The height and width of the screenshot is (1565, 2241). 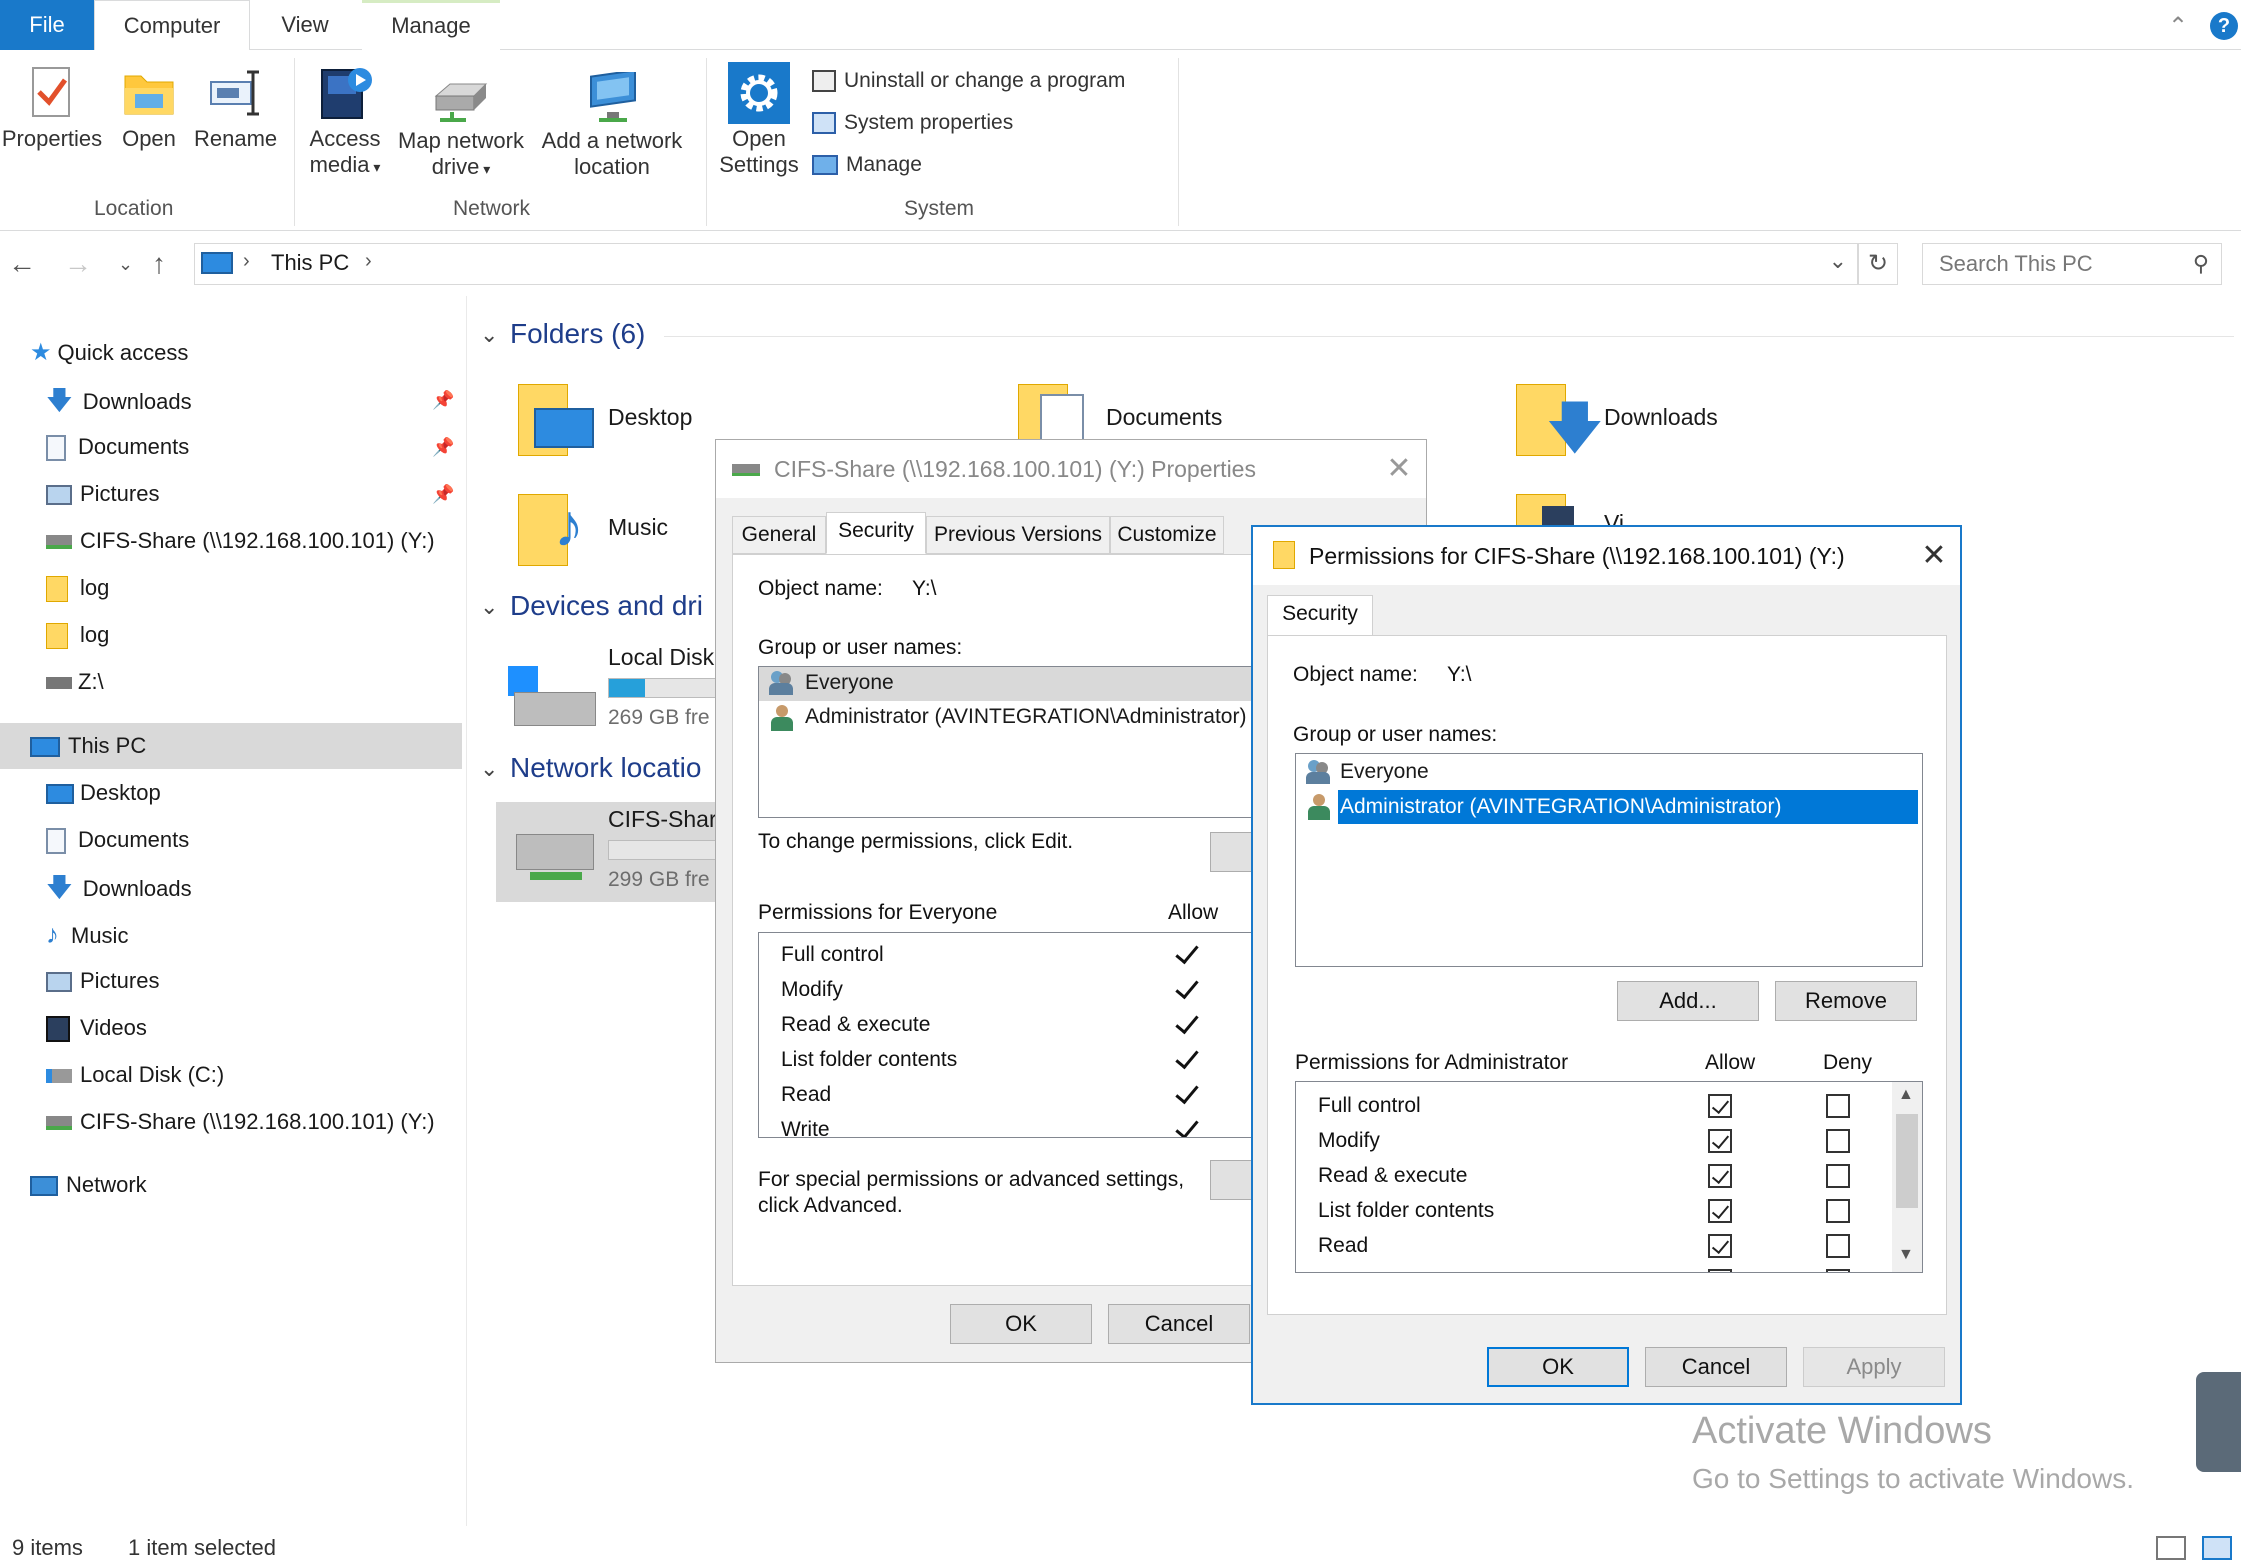 What do you see at coordinates (257, 1121) in the screenshot?
I see `nav-item-label: CIFS-Share (\\192.168.100.101) (Y:)` at bounding box center [257, 1121].